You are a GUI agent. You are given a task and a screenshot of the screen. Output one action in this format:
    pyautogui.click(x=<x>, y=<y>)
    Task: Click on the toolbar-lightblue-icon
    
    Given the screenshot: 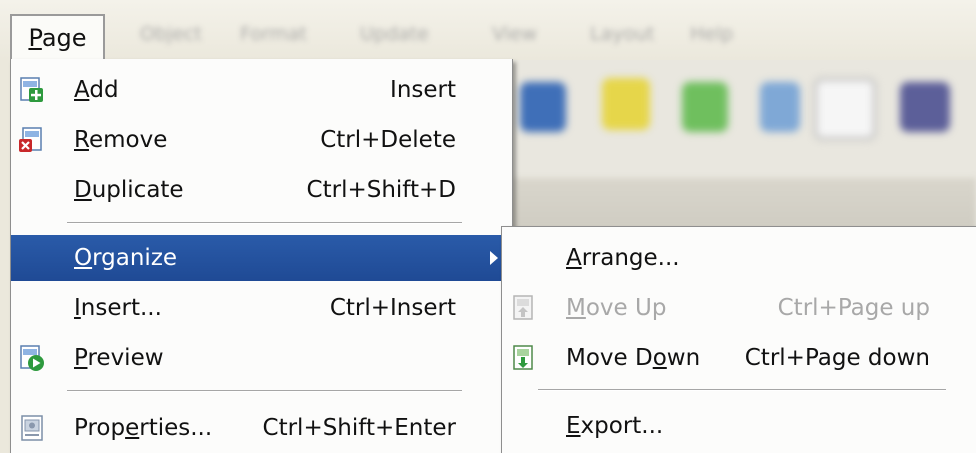 What is the action you would take?
    pyautogui.click(x=780, y=107)
    